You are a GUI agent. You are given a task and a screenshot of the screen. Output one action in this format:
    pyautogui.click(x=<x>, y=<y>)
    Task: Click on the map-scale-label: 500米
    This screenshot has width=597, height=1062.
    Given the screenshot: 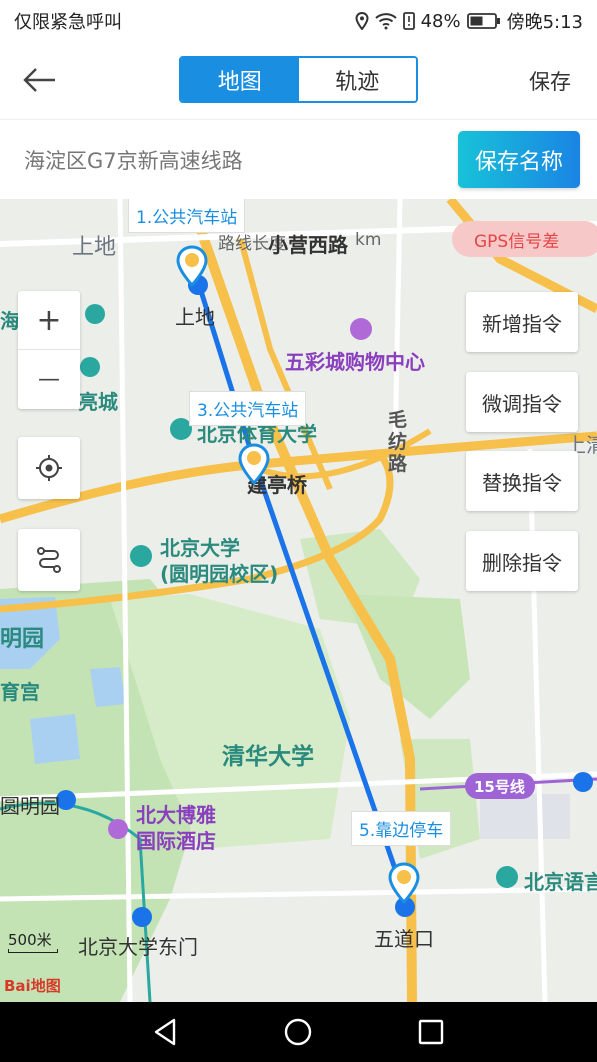 What is the action you would take?
    pyautogui.click(x=30, y=940)
    